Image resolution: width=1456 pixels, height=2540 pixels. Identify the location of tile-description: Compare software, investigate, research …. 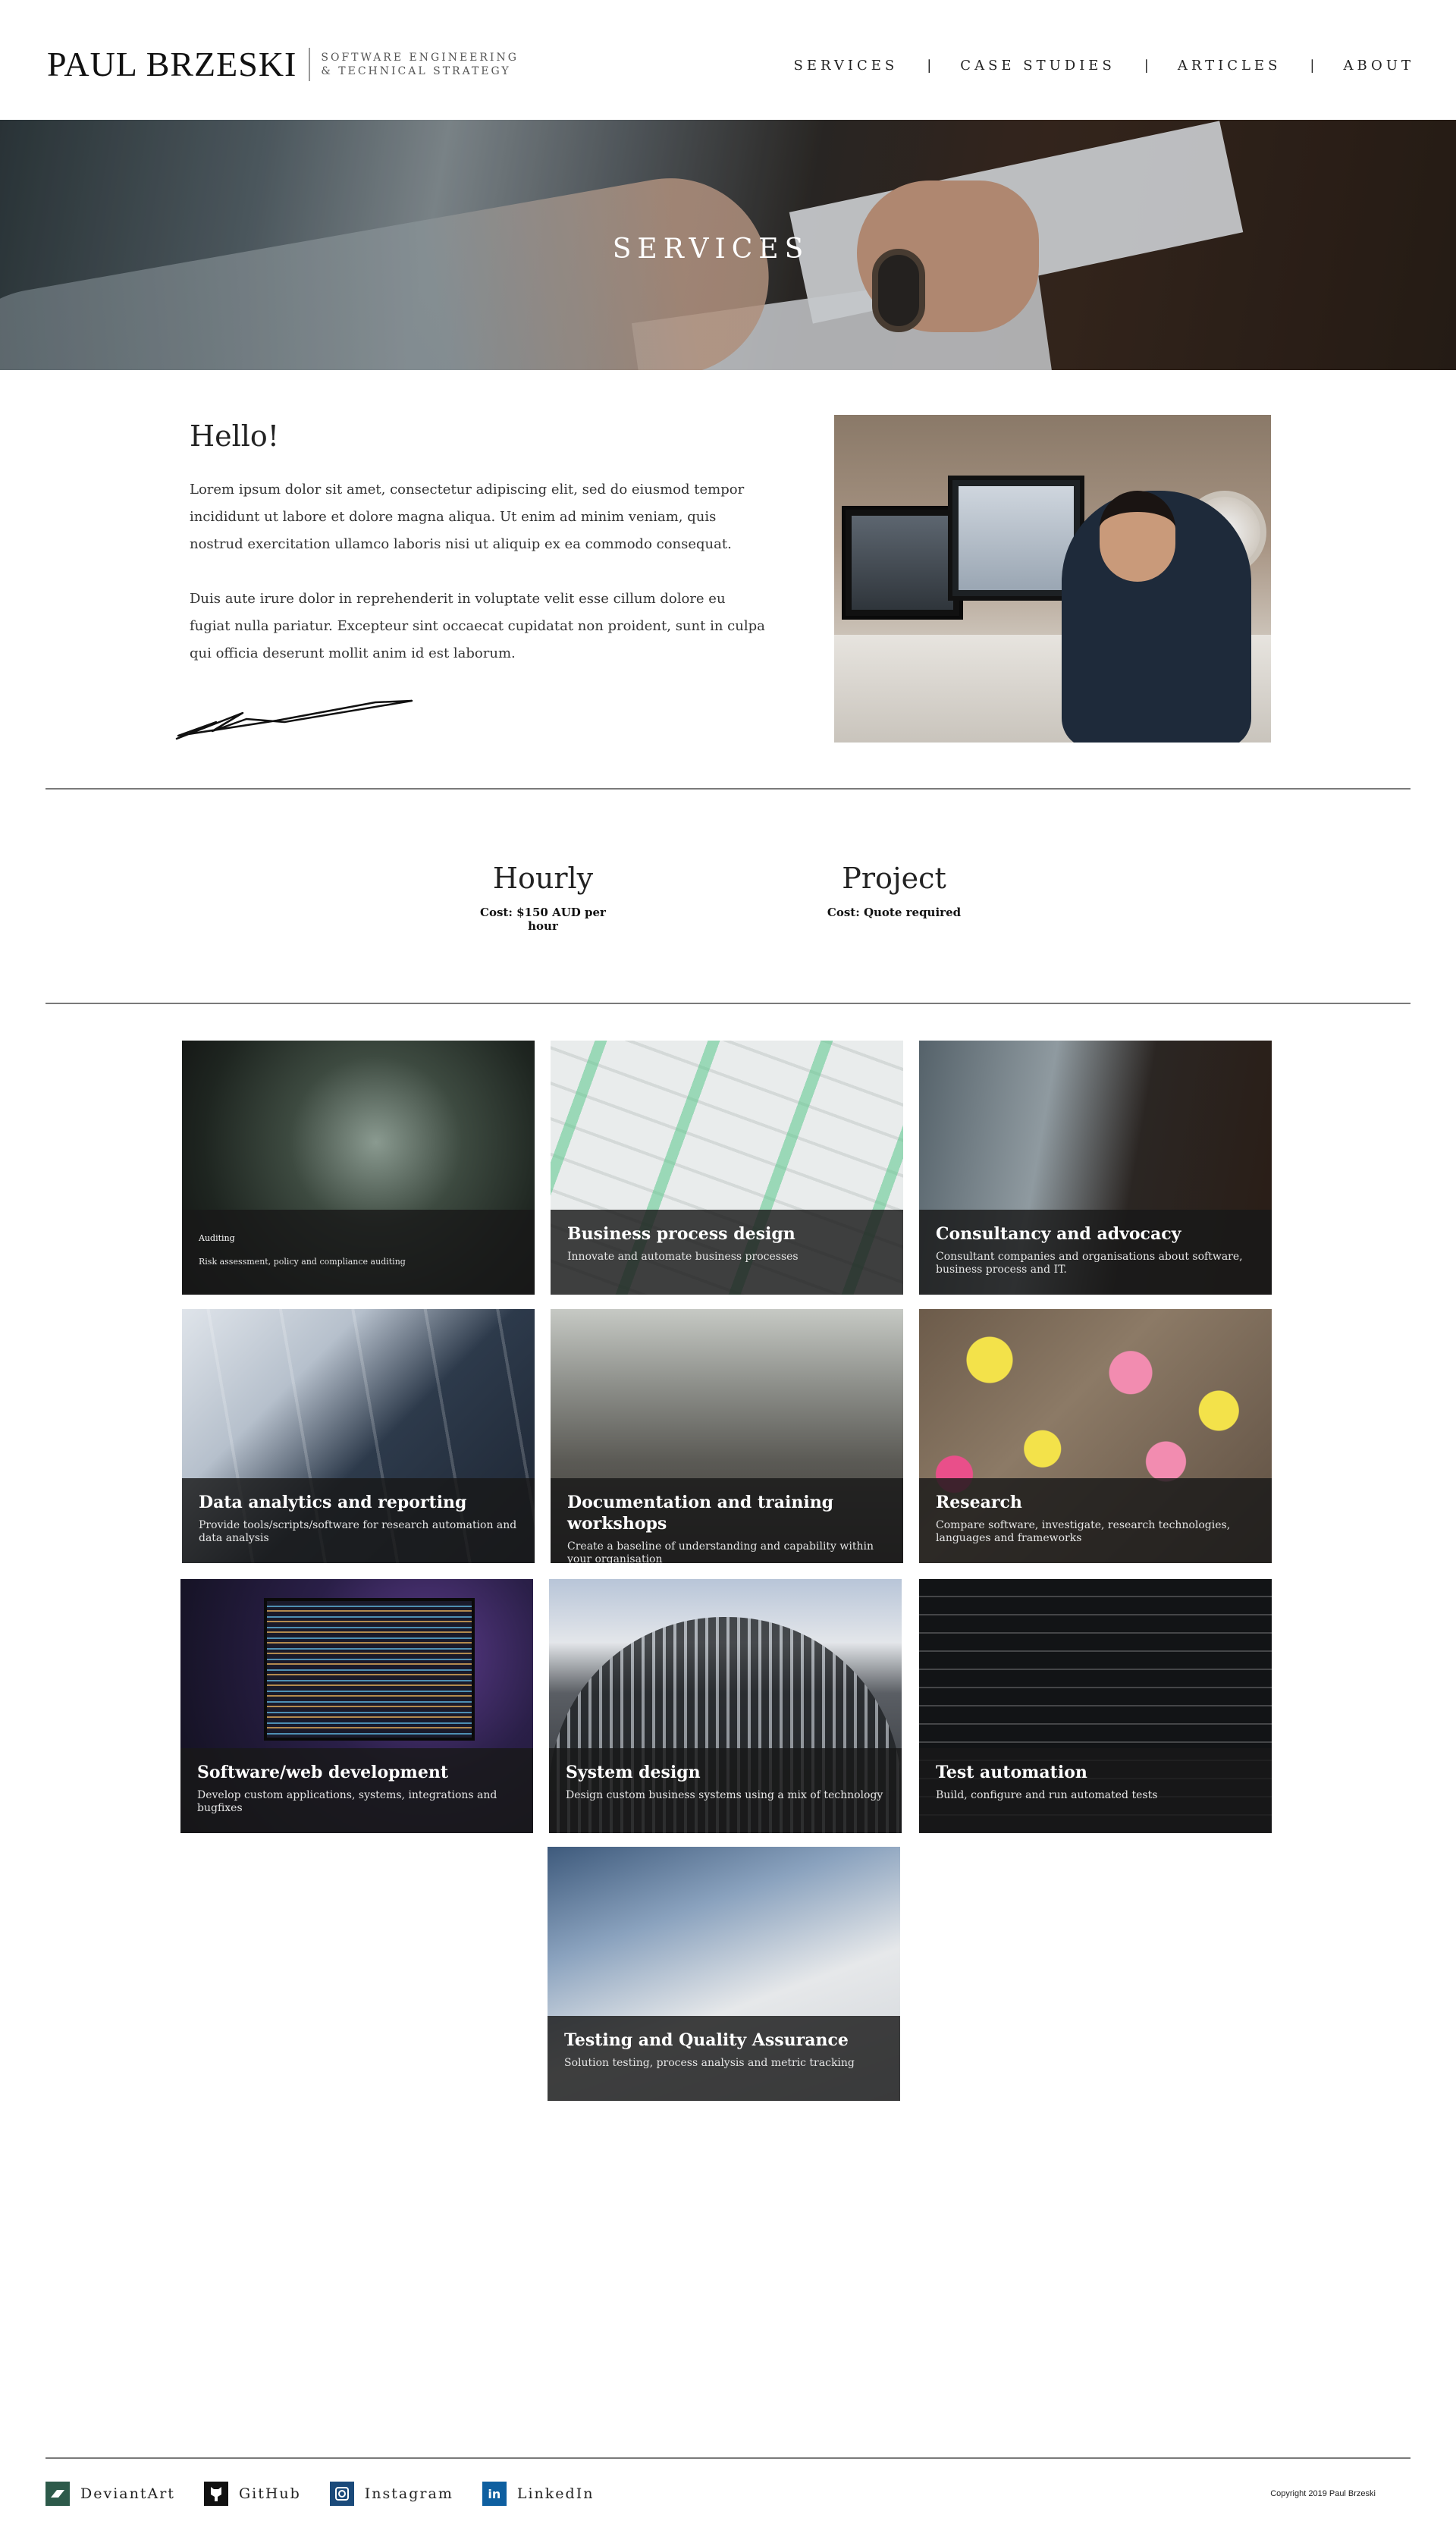
(1083, 1531).